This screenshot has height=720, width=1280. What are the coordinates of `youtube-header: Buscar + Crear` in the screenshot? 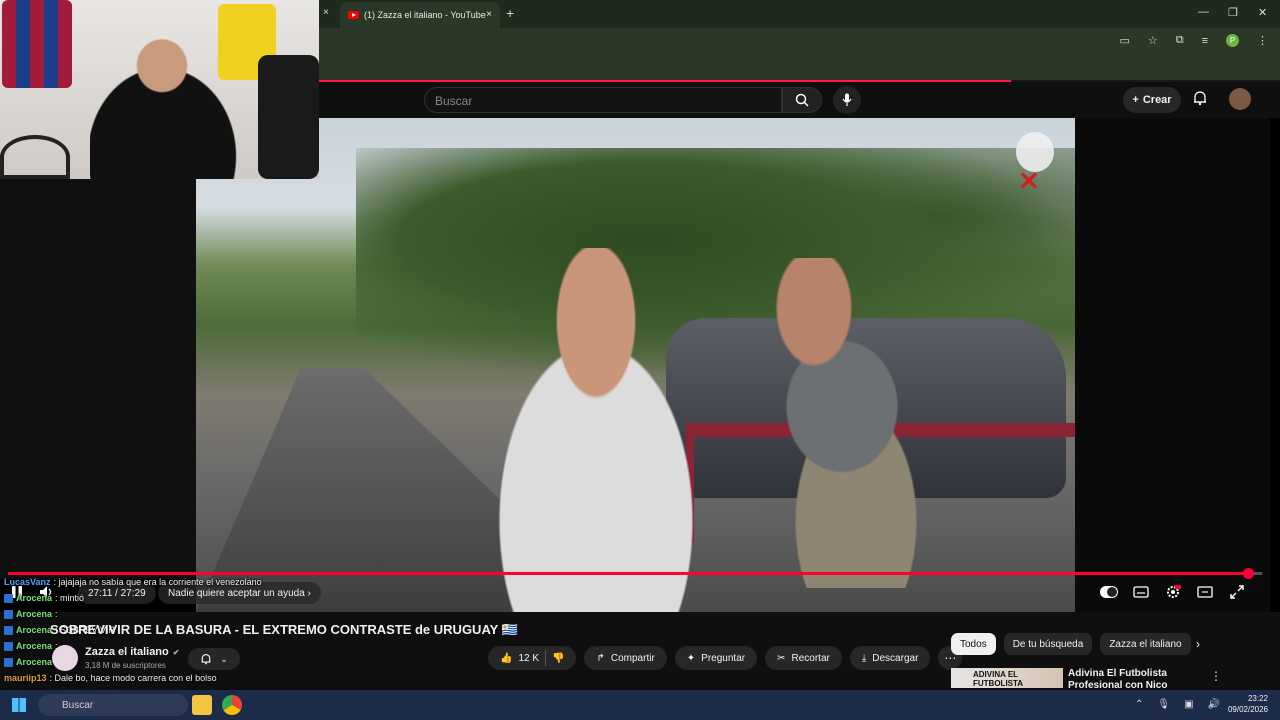 It's located at (799, 100).